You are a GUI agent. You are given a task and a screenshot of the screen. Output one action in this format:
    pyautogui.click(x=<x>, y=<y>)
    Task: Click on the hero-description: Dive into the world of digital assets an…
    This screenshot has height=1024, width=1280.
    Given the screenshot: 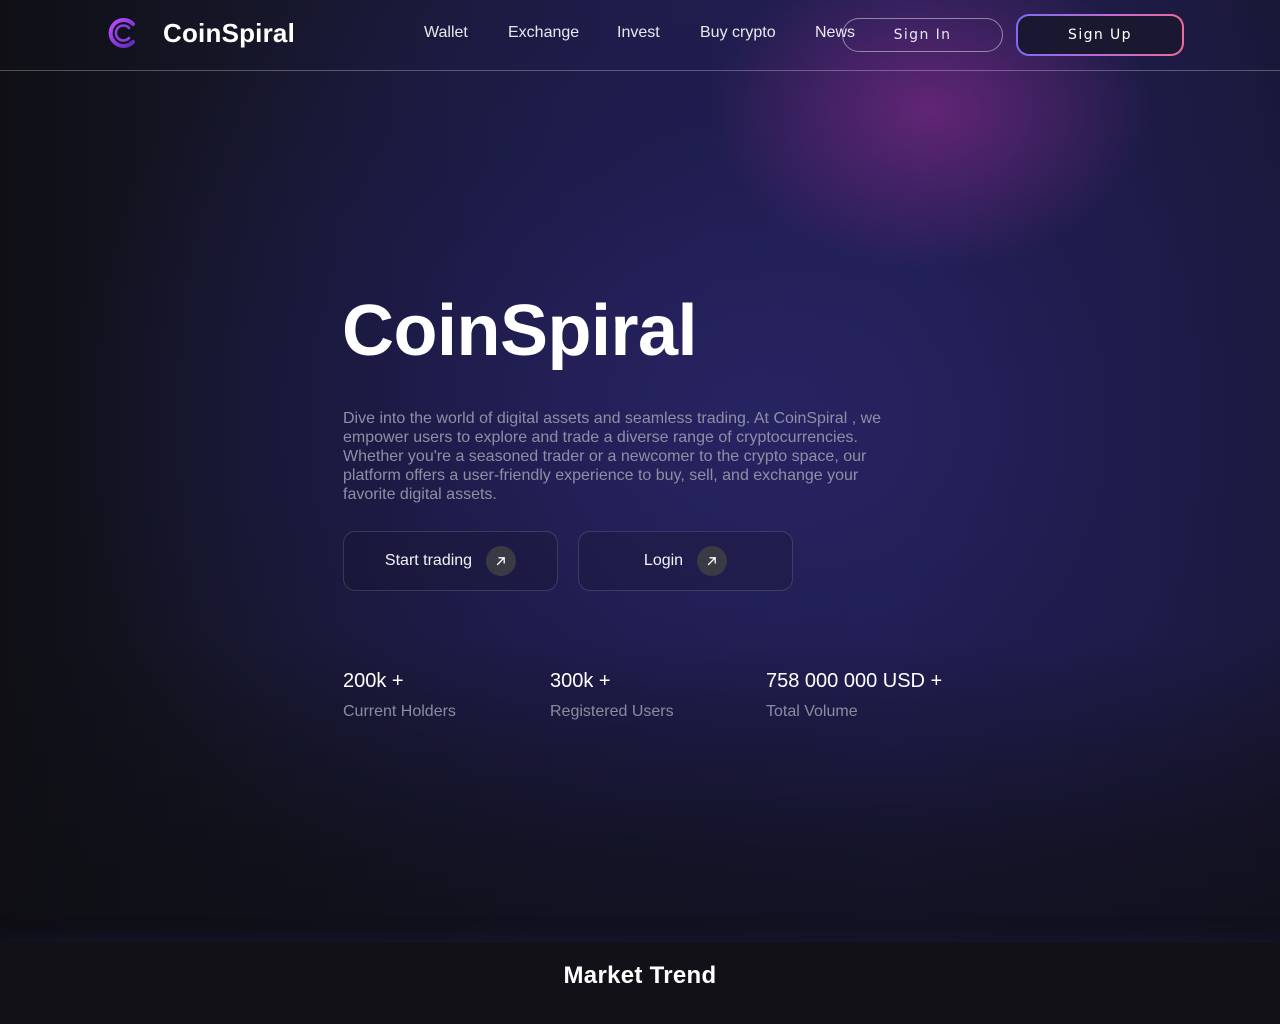 What is the action you would take?
    pyautogui.click(x=612, y=456)
    